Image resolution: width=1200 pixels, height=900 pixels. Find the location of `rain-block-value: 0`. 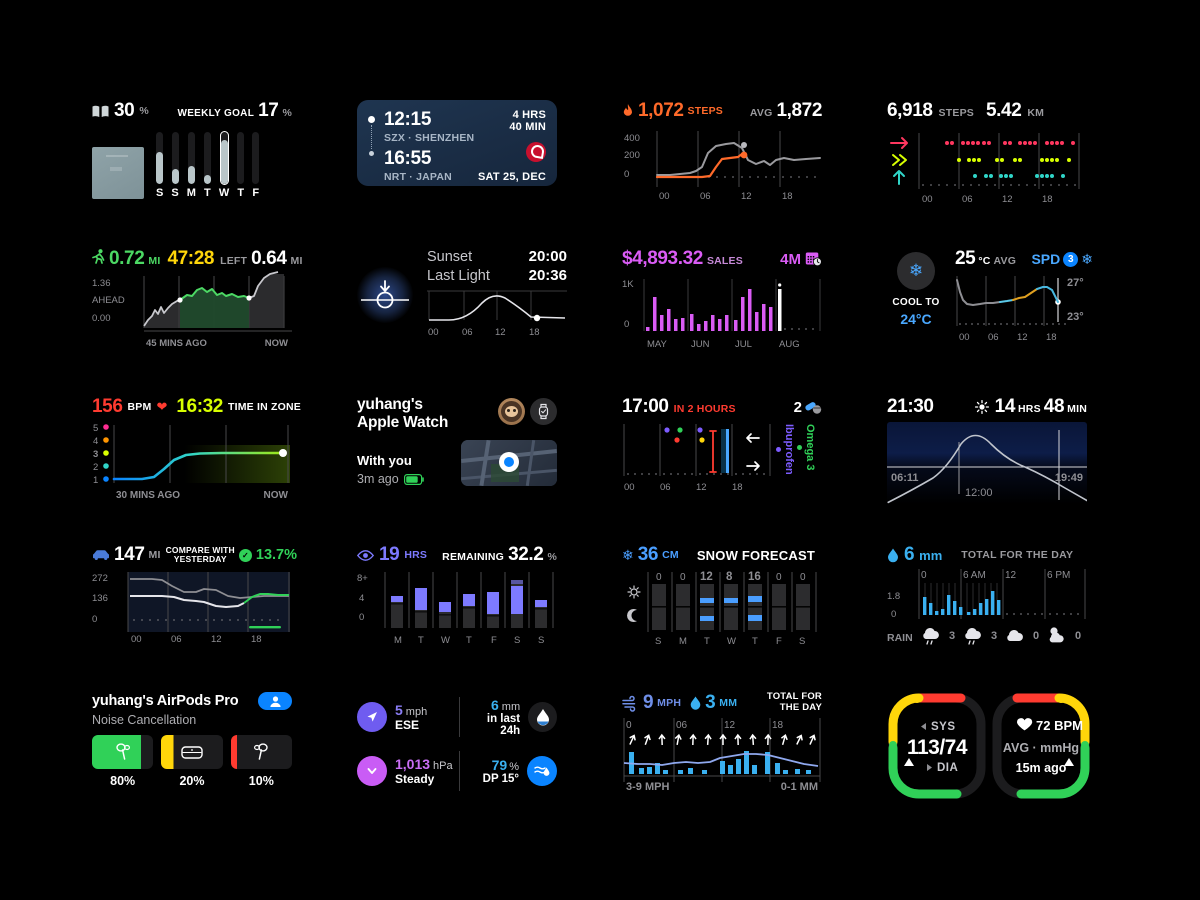

rain-block-value: 0 is located at coordinates (1078, 636).